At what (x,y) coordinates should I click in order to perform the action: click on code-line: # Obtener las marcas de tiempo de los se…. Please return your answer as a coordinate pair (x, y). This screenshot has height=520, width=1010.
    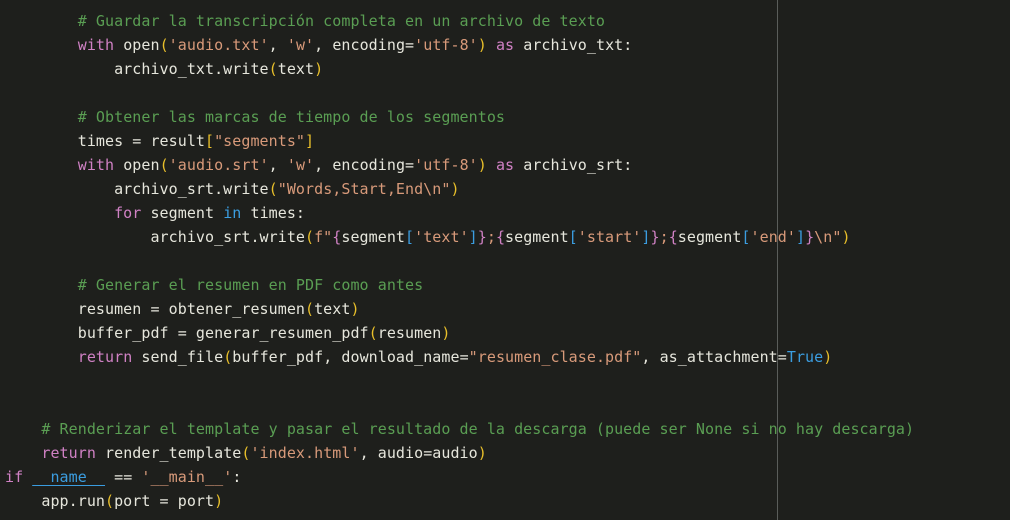
    Looking at the image, I should click on (505, 117).